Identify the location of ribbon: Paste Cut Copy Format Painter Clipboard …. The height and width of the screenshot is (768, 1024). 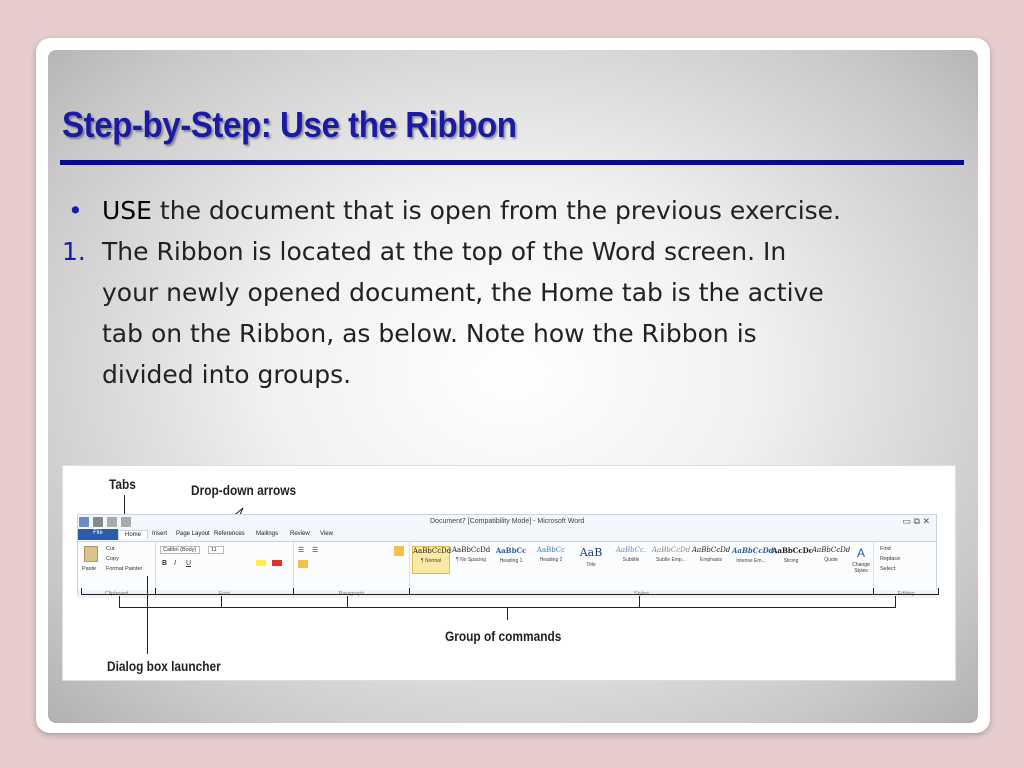
(508, 569).